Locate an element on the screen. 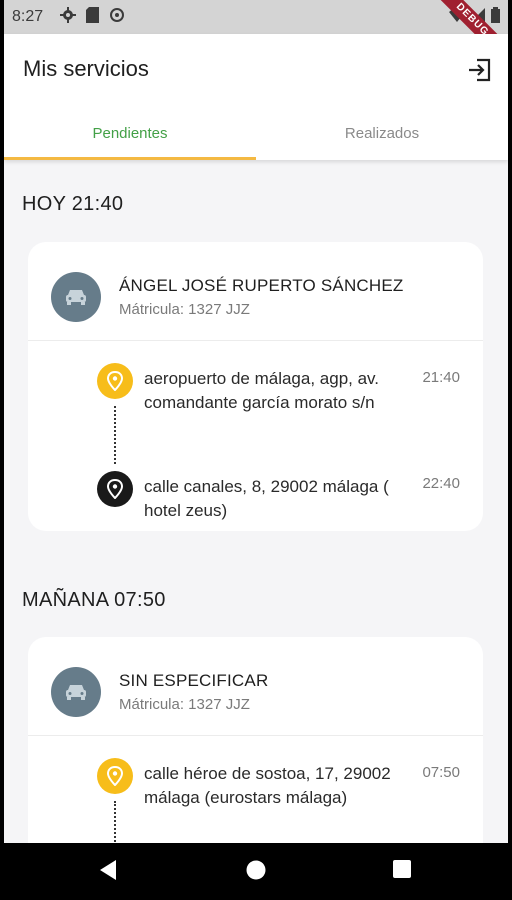  tab-pendientes: Pendientes is located at coordinates (130, 133).